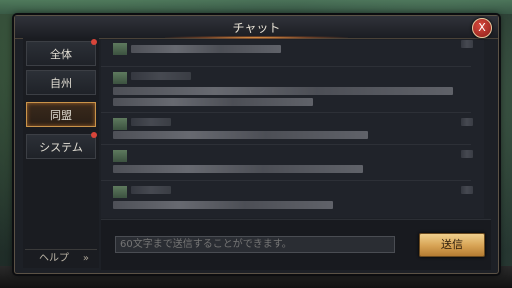 This screenshot has height=288, width=512. I want to click on tab-state: 自州, so click(61, 82).